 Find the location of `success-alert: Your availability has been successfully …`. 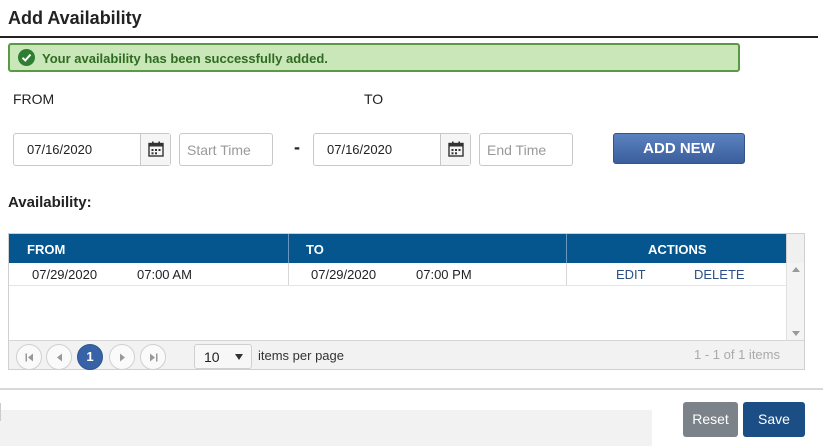

success-alert: Your availability has been successfully … is located at coordinates (374, 57).